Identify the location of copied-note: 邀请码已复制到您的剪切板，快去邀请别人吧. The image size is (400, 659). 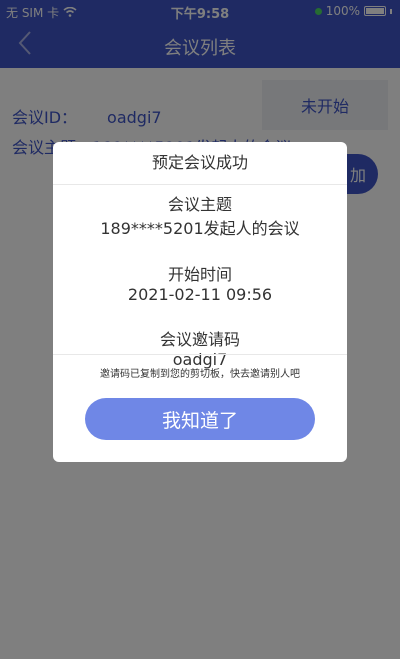
(200, 367).